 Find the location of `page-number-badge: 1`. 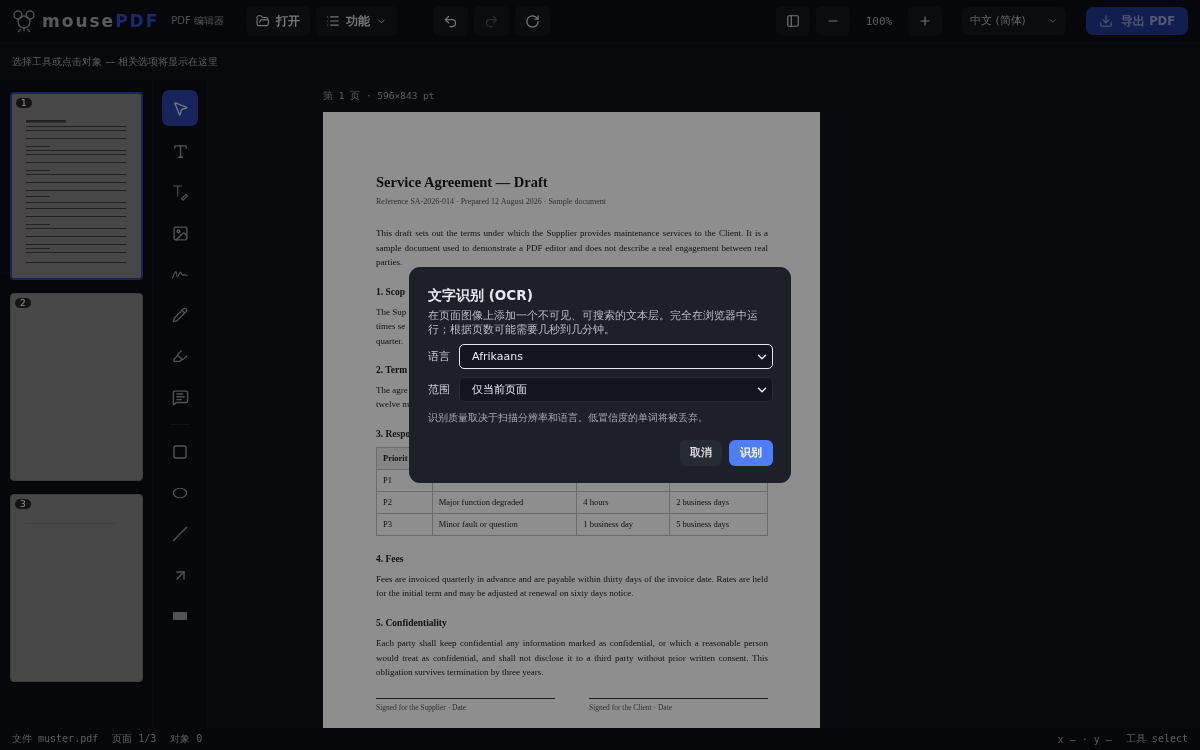

page-number-badge: 1 is located at coordinates (24, 103).